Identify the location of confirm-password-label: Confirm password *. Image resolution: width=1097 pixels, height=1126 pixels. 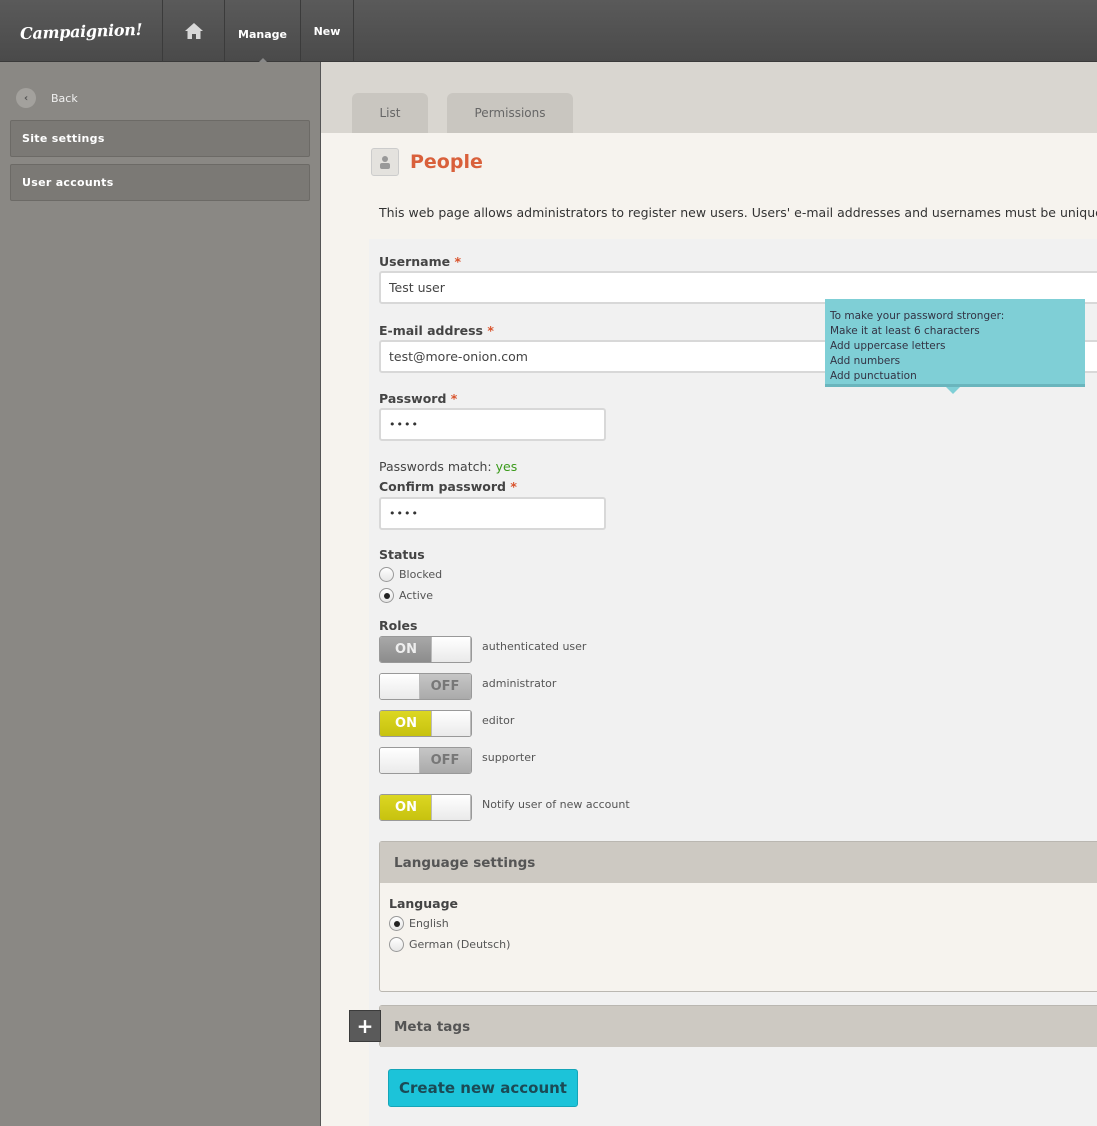
(448, 486).